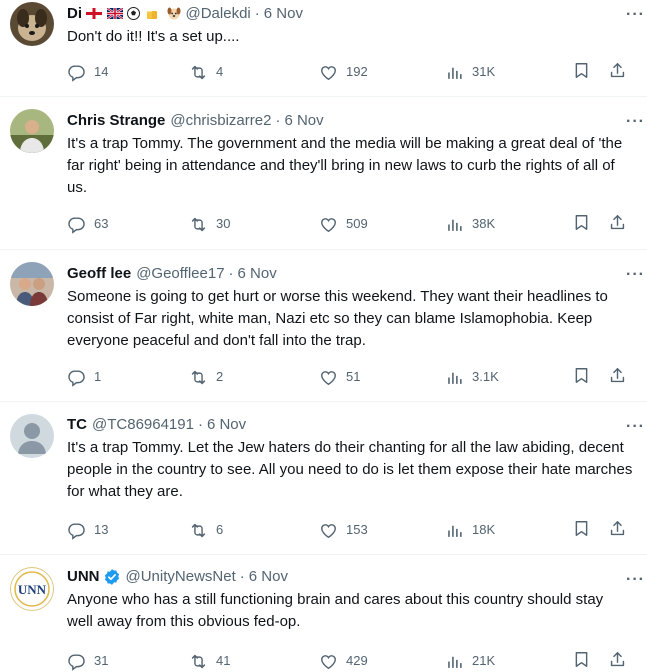 This screenshot has width=647, height=672. Describe the element at coordinates (87, 530) in the screenshot. I see `reply-button: 13` at that location.